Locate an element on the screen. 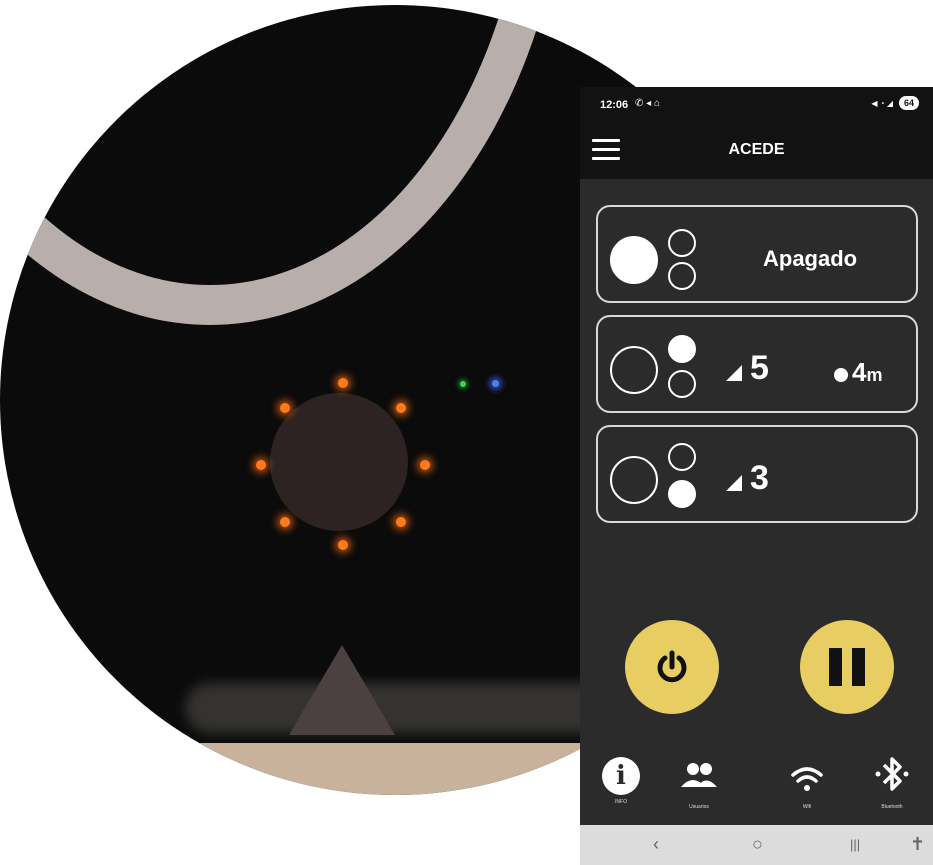 The image size is (933, 865). mode-level: 3 is located at coordinates (759, 478).